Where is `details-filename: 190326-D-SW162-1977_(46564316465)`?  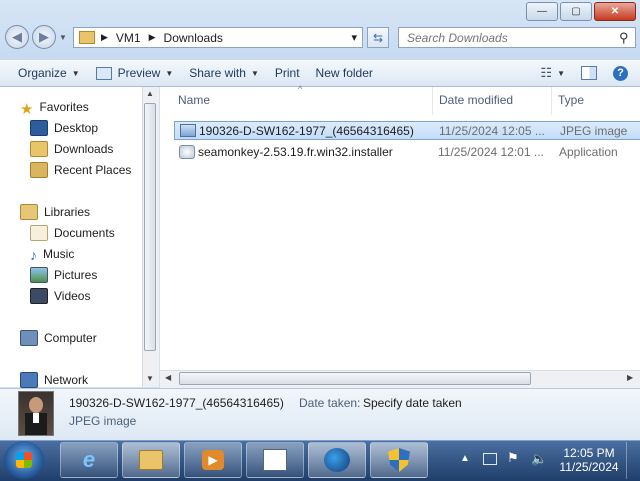
details-filename: 190326-D-SW162-1977_(46564316465) is located at coordinates (176, 403).